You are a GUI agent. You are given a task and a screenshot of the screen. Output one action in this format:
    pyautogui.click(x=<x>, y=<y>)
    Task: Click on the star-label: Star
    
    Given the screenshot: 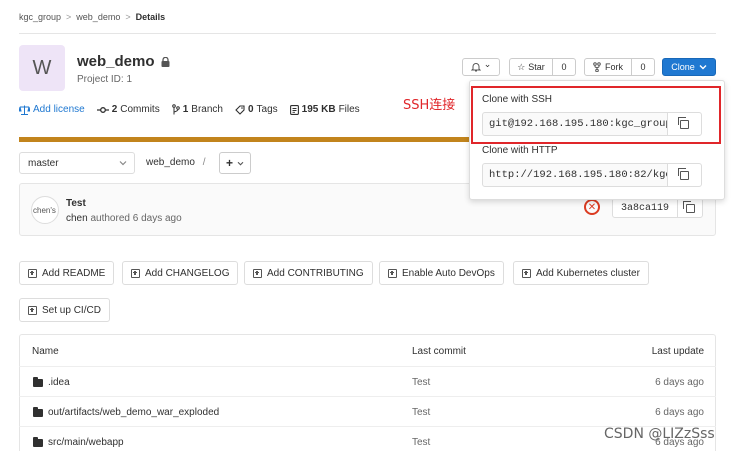 What is the action you would take?
    pyautogui.click(x=536, y=67)
    